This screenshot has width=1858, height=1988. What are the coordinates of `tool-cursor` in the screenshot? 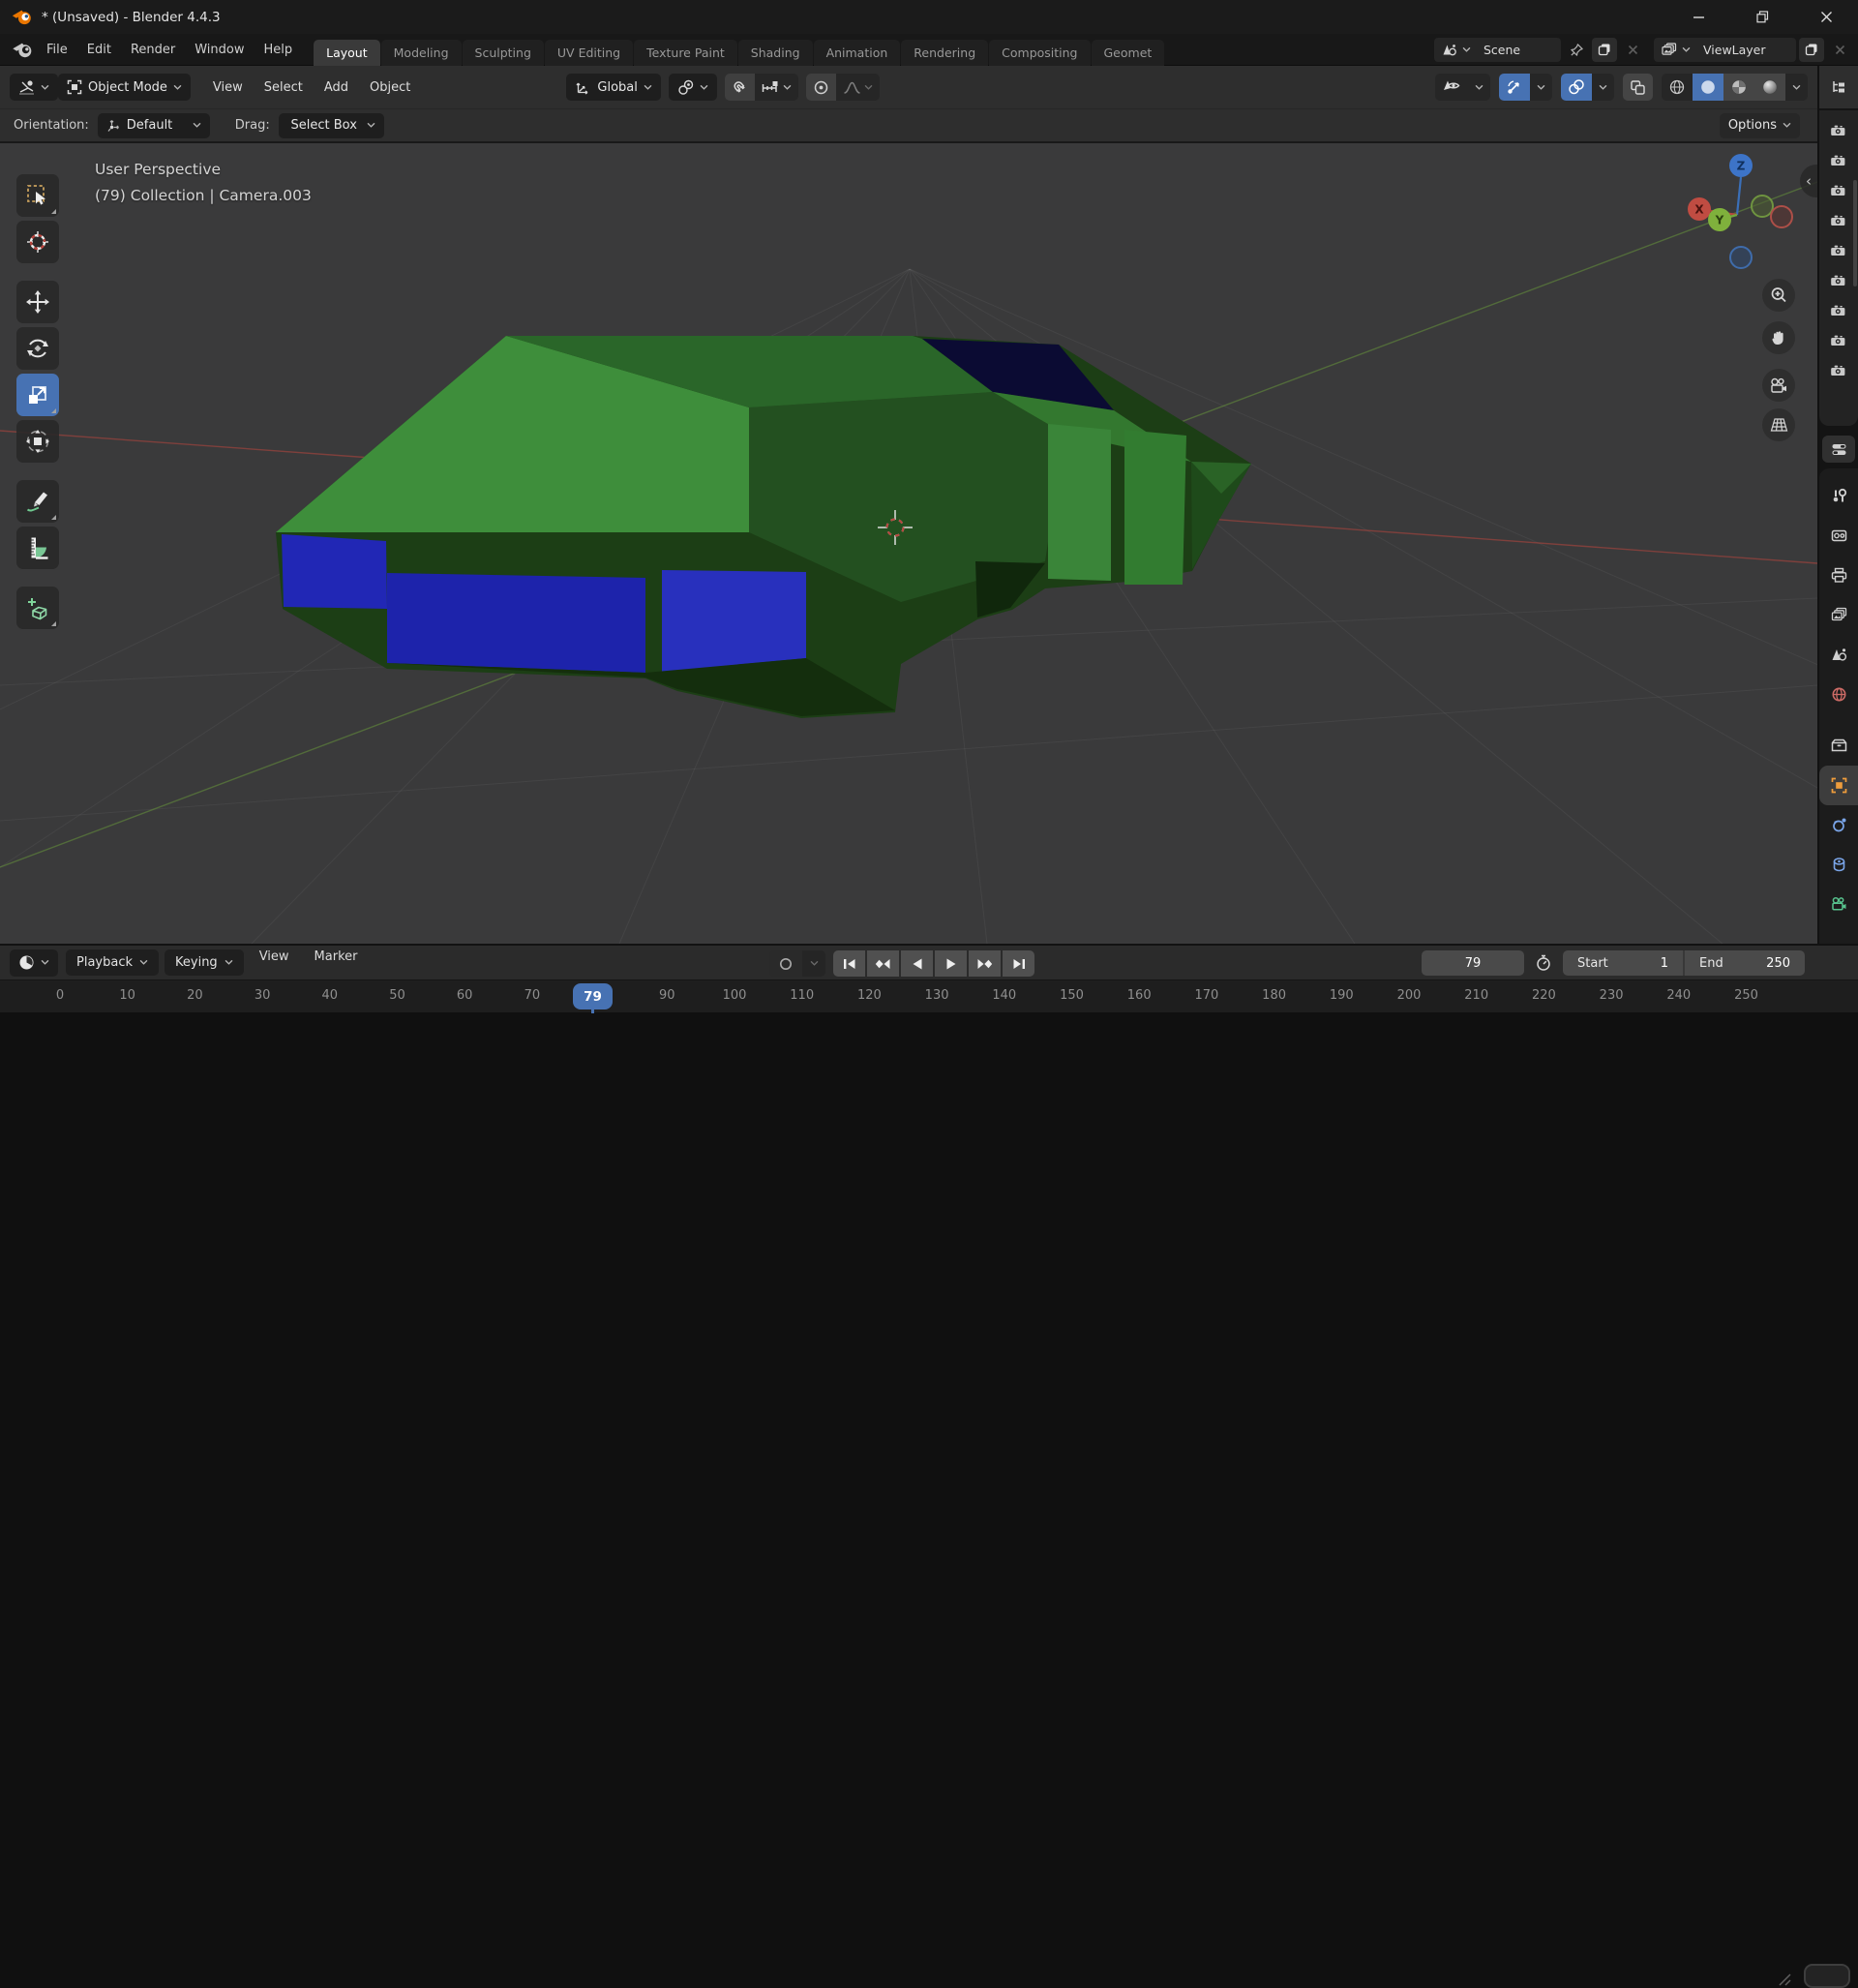 It's located at (37, 242).